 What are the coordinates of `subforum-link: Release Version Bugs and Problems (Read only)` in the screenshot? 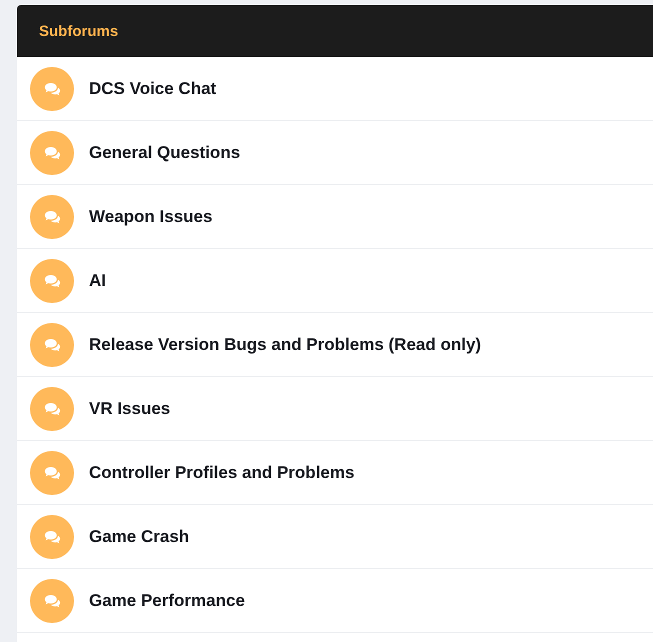 It's located at (285, 344).